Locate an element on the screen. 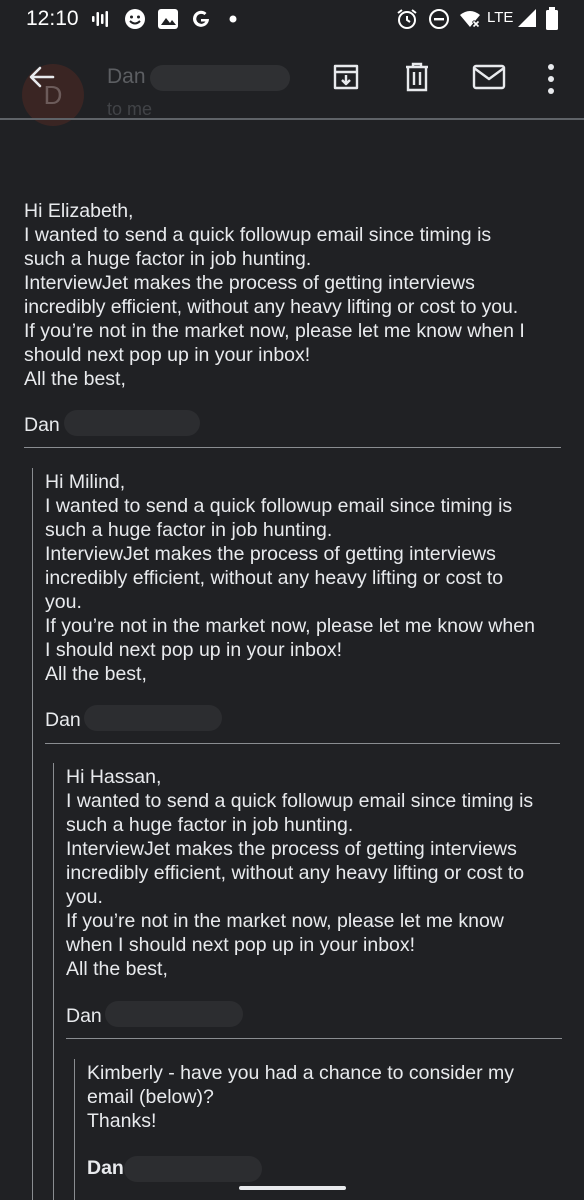 The width and height of the screenshot is (584, 1200). photo-notification-icon is located at coordinates (168, 19).